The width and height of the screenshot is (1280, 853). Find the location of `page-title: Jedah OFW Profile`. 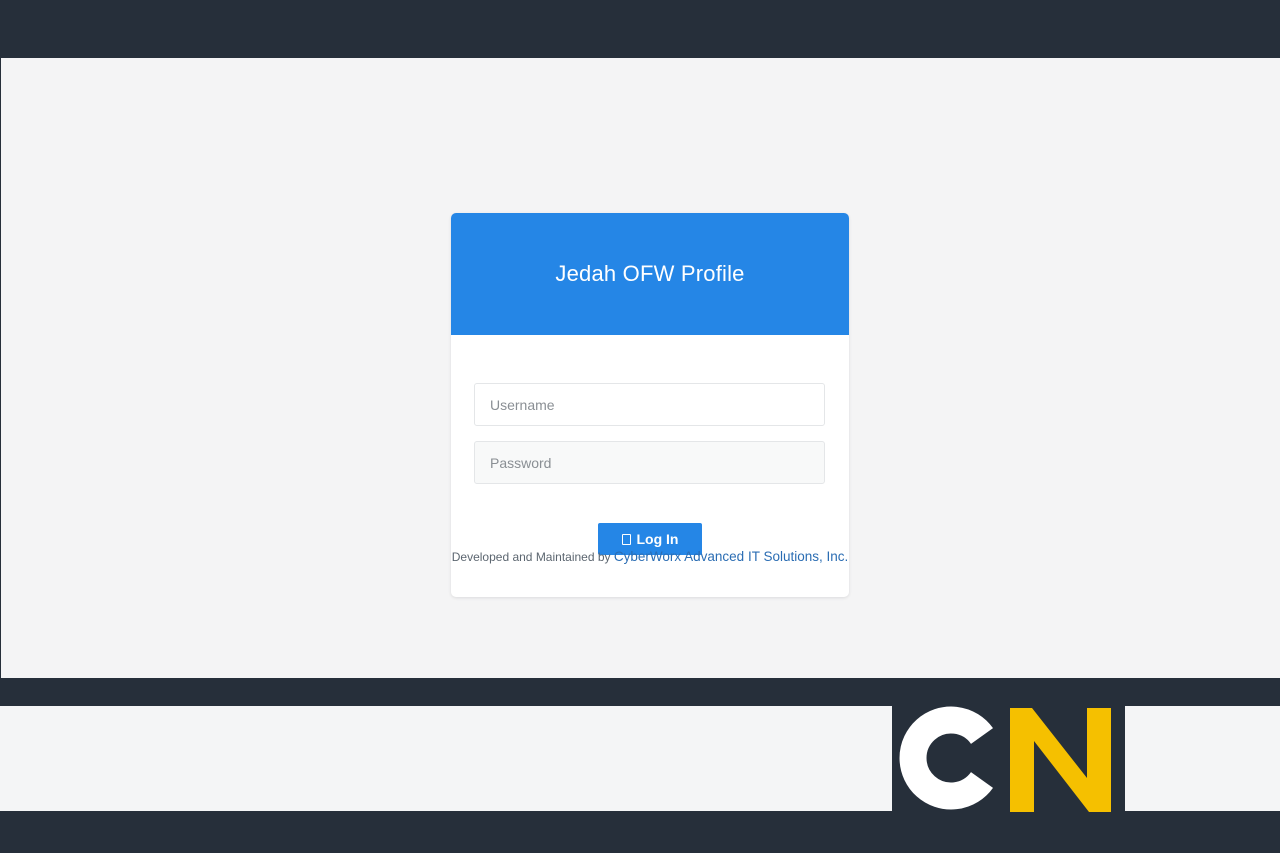

page-title: Jedah OFW Profile is located at coordinates (650, 273).